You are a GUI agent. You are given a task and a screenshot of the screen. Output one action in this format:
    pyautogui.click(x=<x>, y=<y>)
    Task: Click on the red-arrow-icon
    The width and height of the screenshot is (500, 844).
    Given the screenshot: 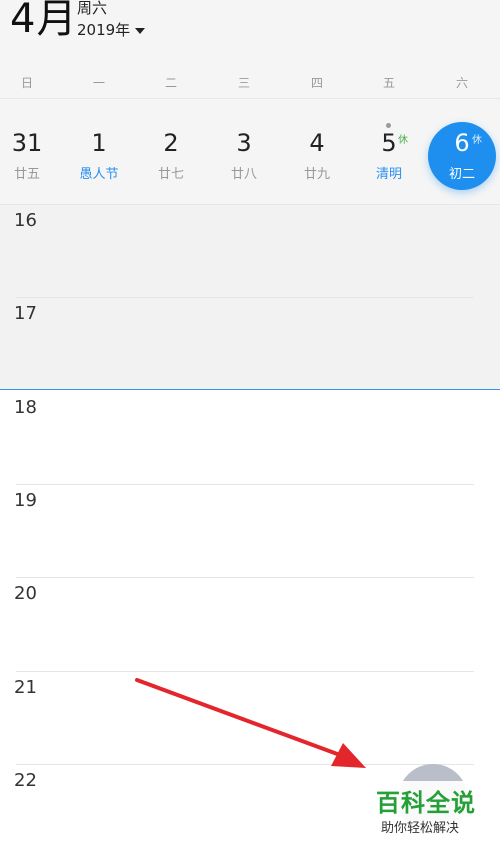 What is the action you would take?
    pyautogui.click(x=250, y=723)
    